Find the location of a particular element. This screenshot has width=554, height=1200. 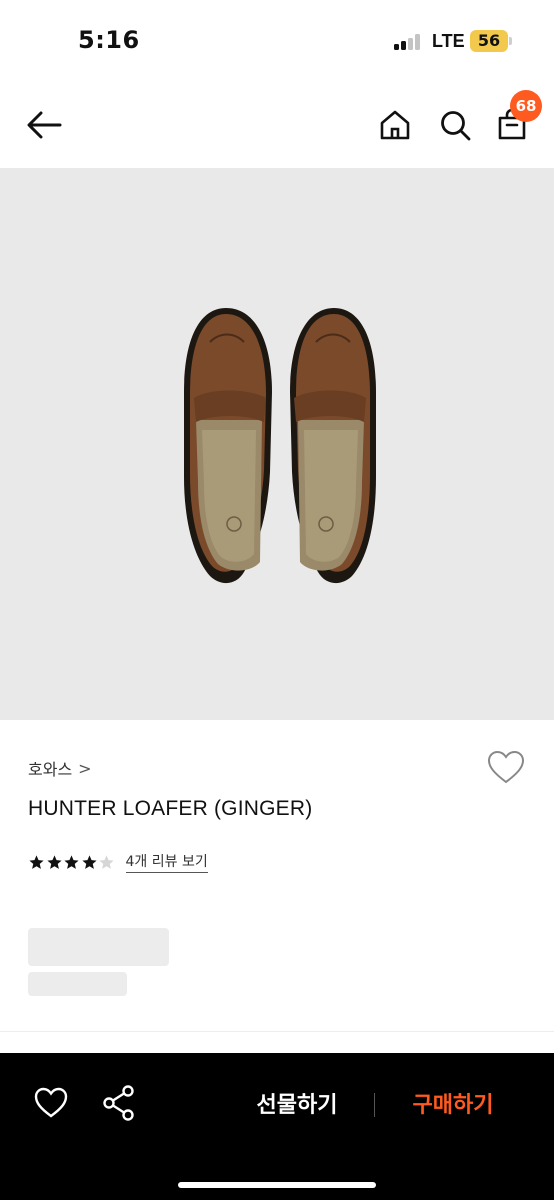

status-time: 5:16 is located at coordinates (109, 40).